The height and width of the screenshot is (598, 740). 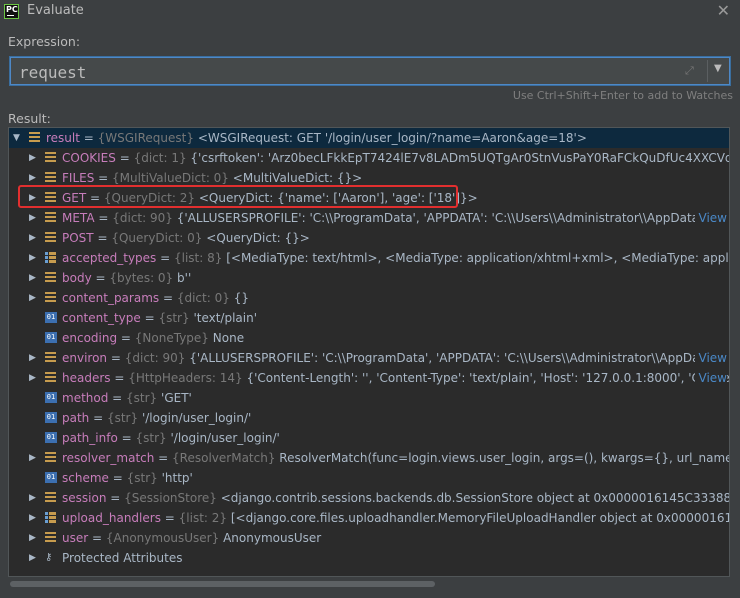 What do you see at coordinates (349, 72) in the screenshot?
I see `expression-input` at bounding box center [349, 72].